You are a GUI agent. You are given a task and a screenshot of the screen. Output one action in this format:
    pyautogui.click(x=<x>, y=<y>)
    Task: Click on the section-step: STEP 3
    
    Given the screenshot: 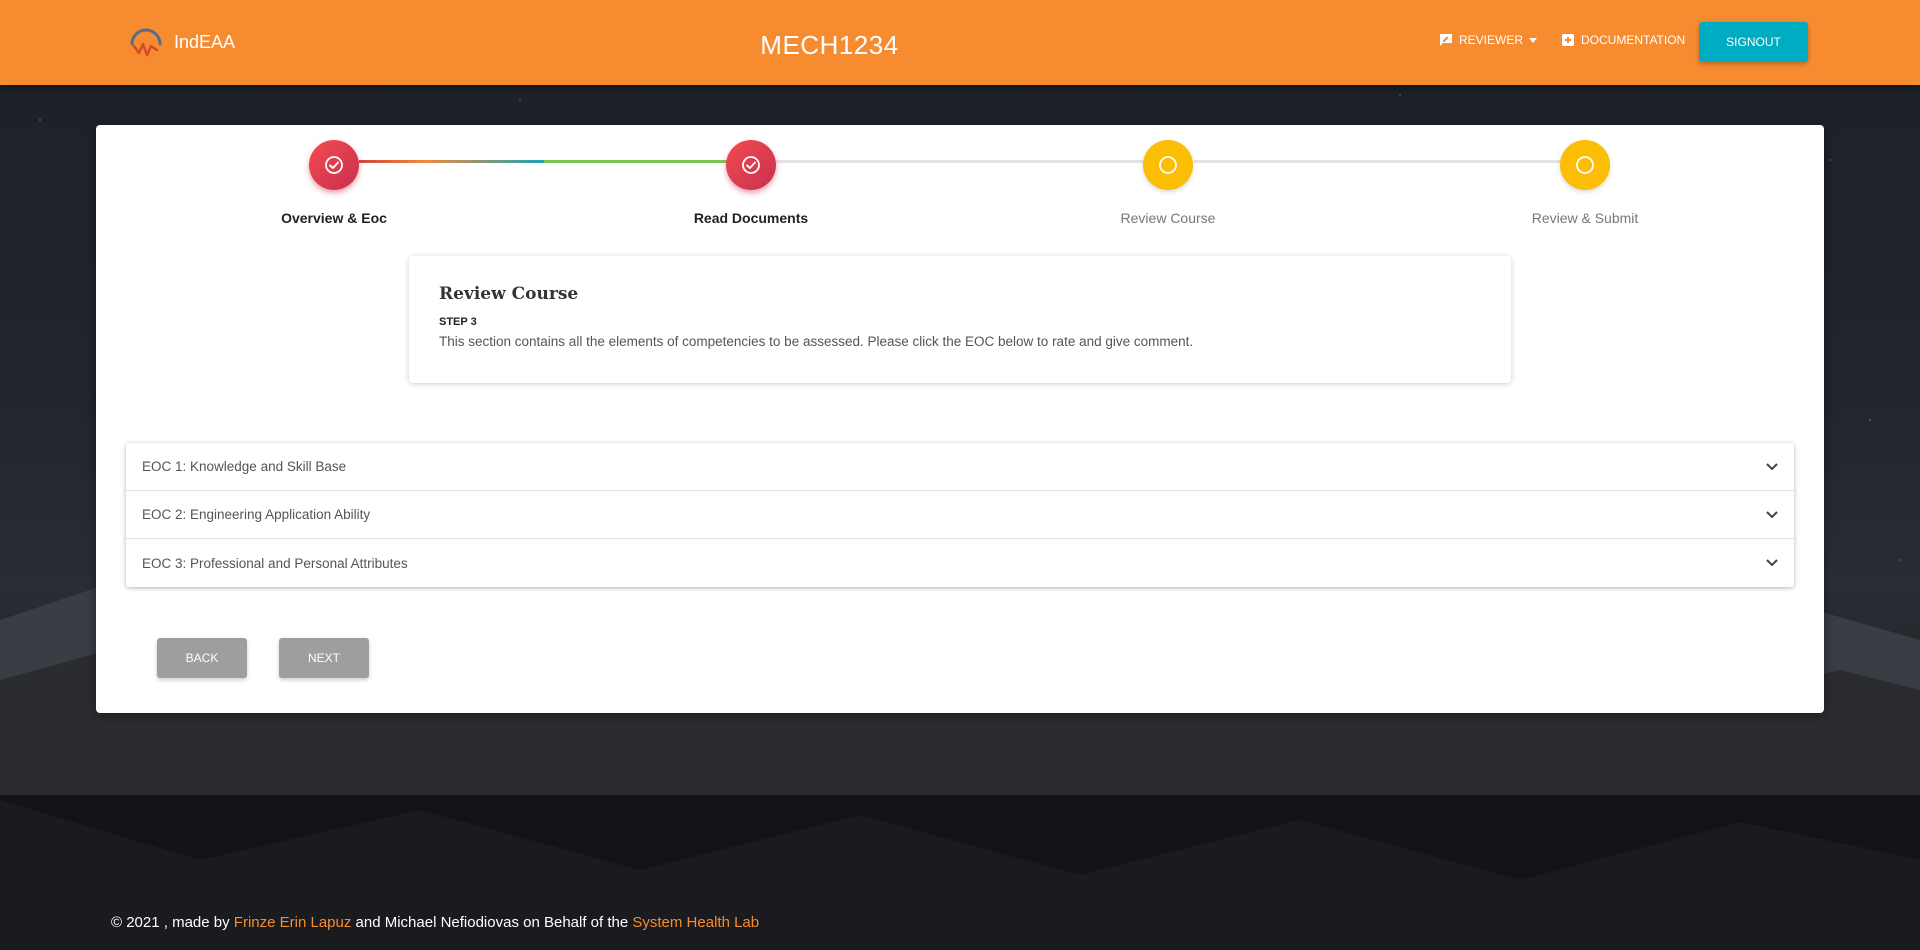 What is the action you would take?
    pyautogui.click(x=458, y=322)
    